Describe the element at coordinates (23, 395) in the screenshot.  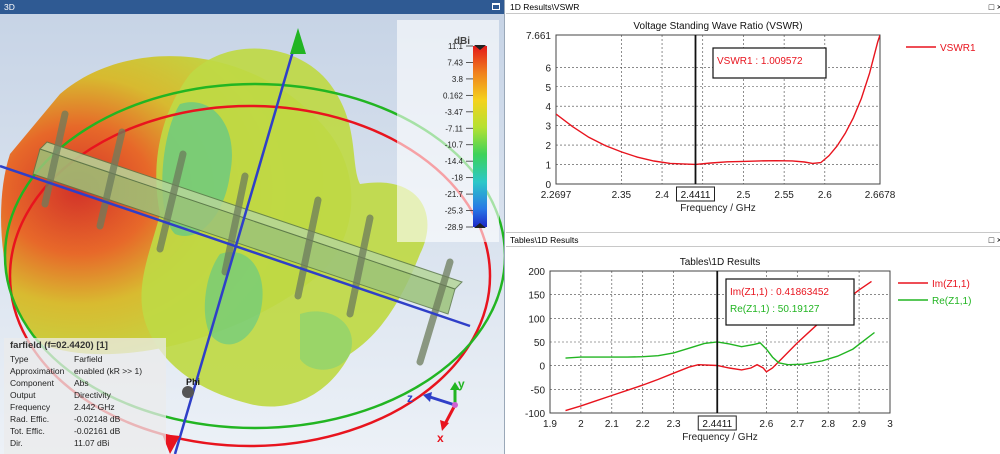
I see `info-key: Output` at that location.